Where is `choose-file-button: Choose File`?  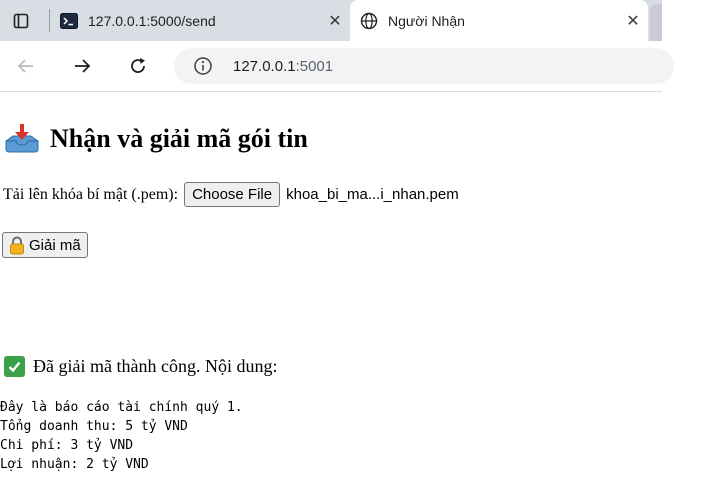 choose-file-button: Choose File is located at coordinates (232, 194).